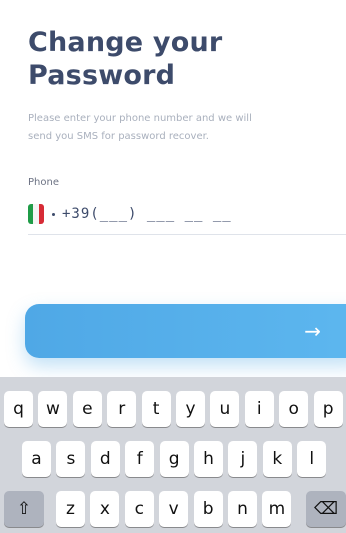 This screenshot has width=346, height=533. Describe the element at coordinates (147, 214) in the screenshot. I see `phone-input: +39(___) ___ __ __` at that location.